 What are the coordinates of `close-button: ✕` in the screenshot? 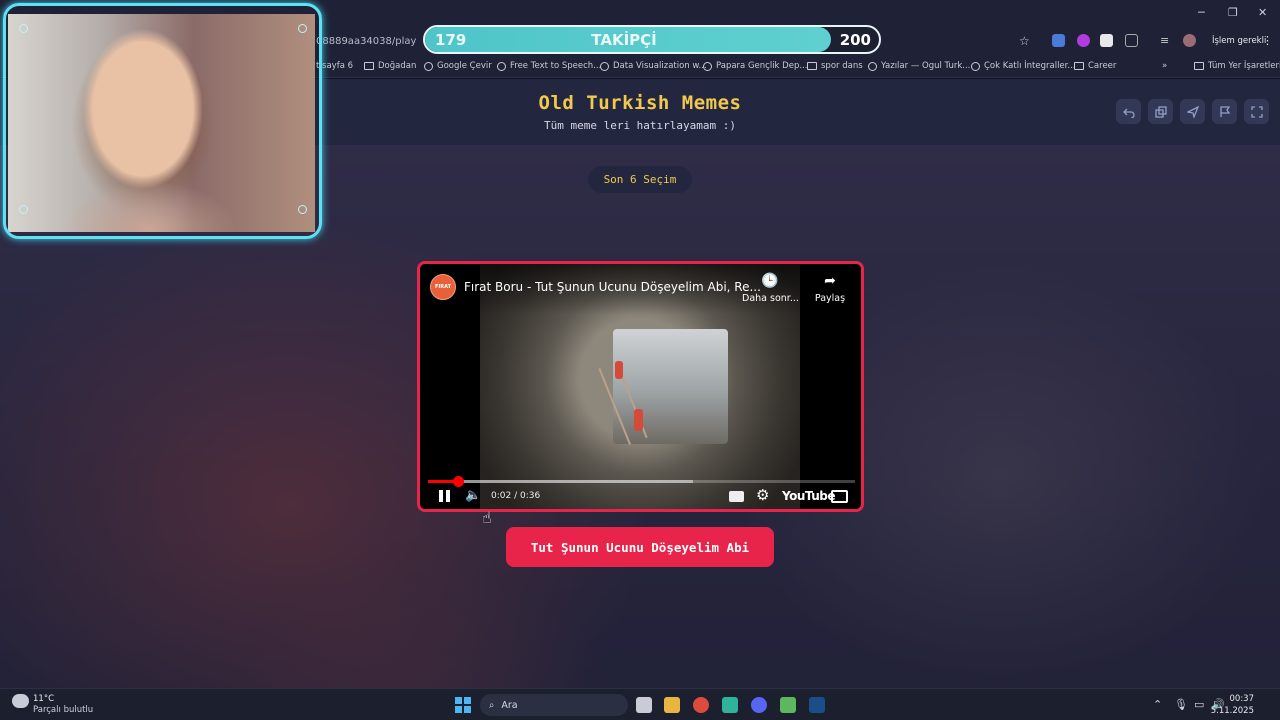 It's located at (1262, 12).